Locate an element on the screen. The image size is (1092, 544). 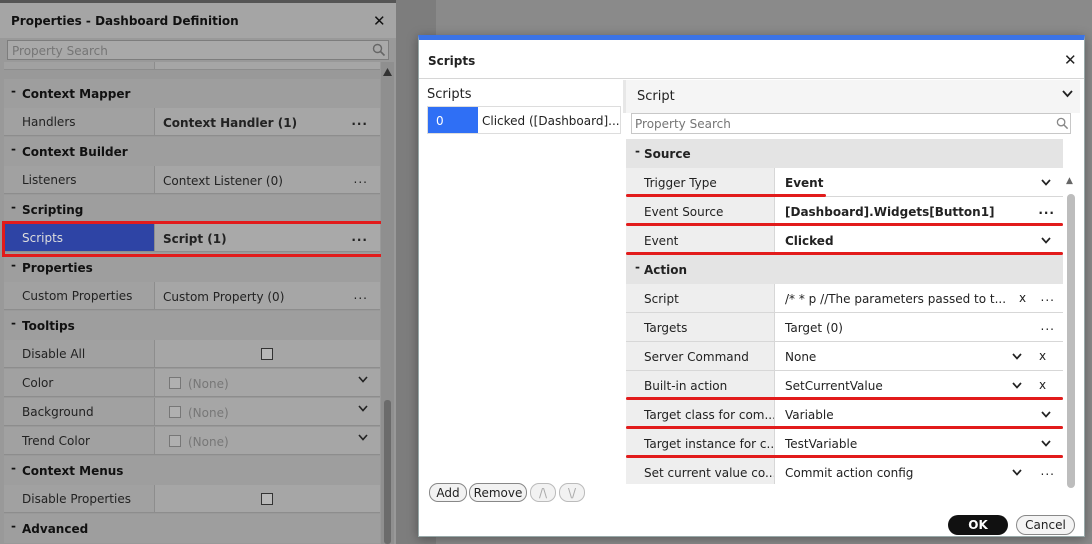
add-button: Add is located at coordinates (448, 492).